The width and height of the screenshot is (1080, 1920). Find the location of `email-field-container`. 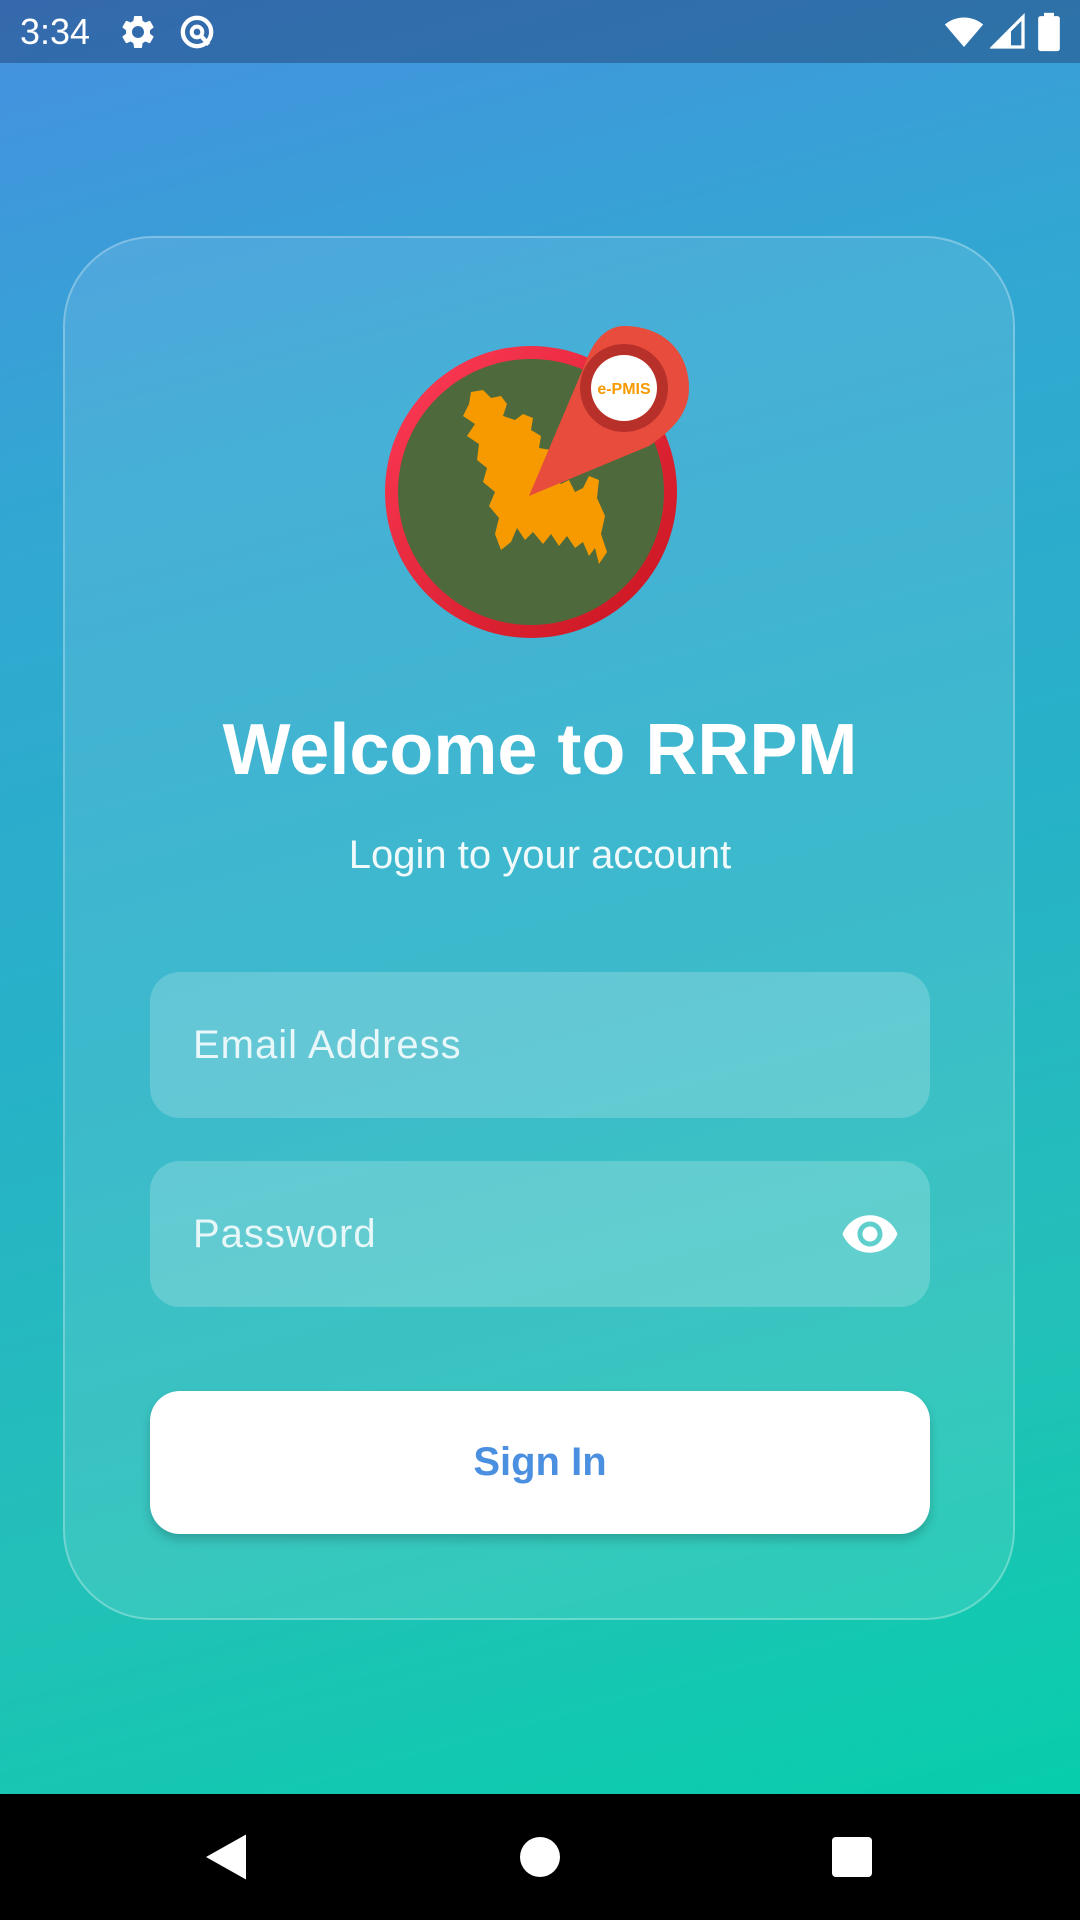

email-field-container is located at coordinates (540, 1045).